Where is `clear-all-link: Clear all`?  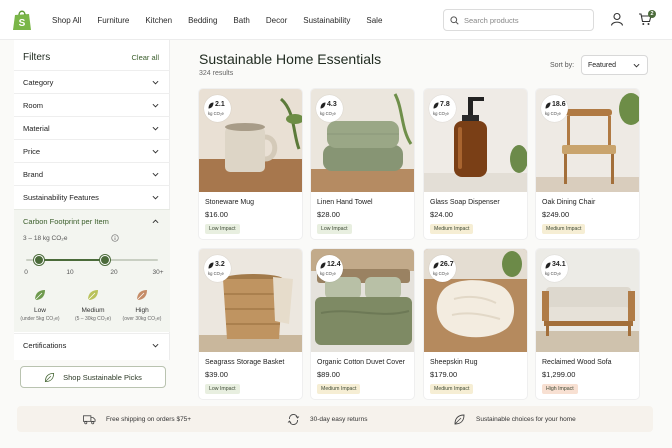 clear-all-link: Clear all is located at coordinates (145, 57).